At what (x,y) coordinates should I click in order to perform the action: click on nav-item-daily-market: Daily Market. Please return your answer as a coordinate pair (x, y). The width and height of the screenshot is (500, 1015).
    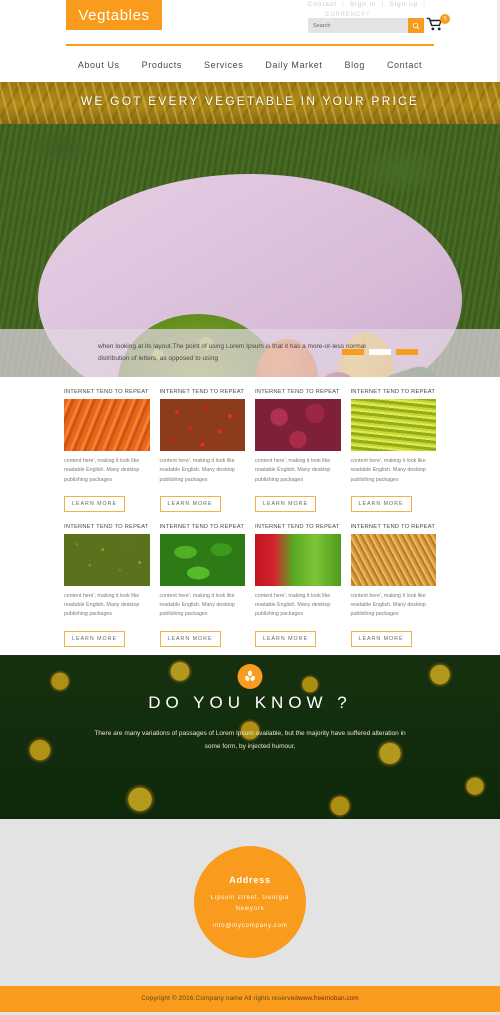
    Looking at the image, I should click on (293, 65).